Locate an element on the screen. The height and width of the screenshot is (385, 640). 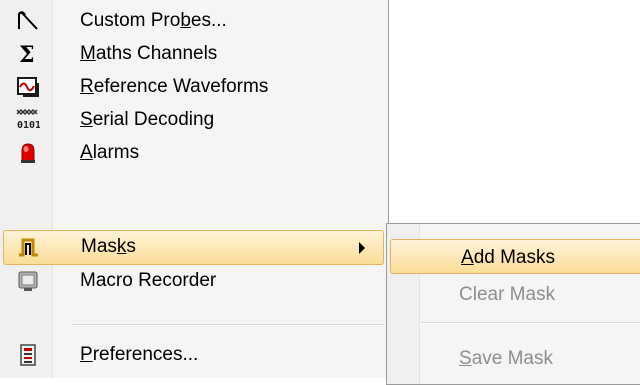
menu-item-label: Maths Channels is located at coordinates (149, 53).